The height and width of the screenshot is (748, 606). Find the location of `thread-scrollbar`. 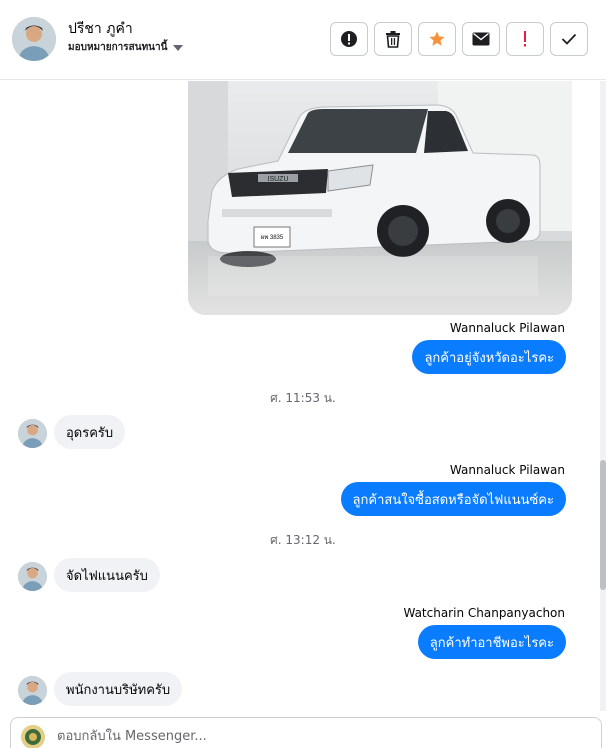

thread-scrollbar is located at coordinates (603, 396).